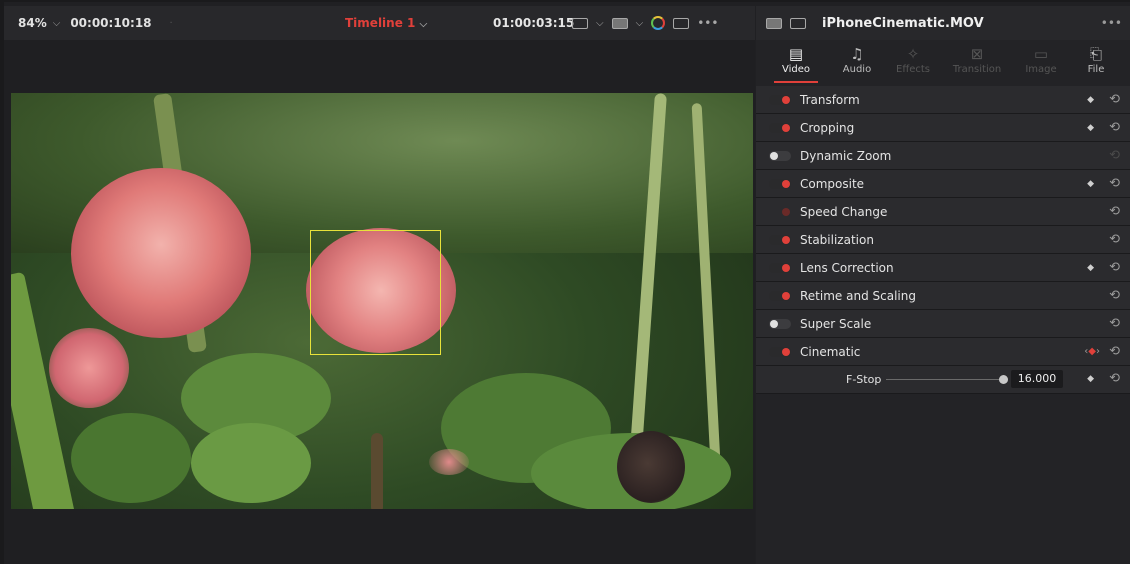 This screenshot has height=564, width=1130. I want to click on tab-video: ▤ Video, so click(796, 63).